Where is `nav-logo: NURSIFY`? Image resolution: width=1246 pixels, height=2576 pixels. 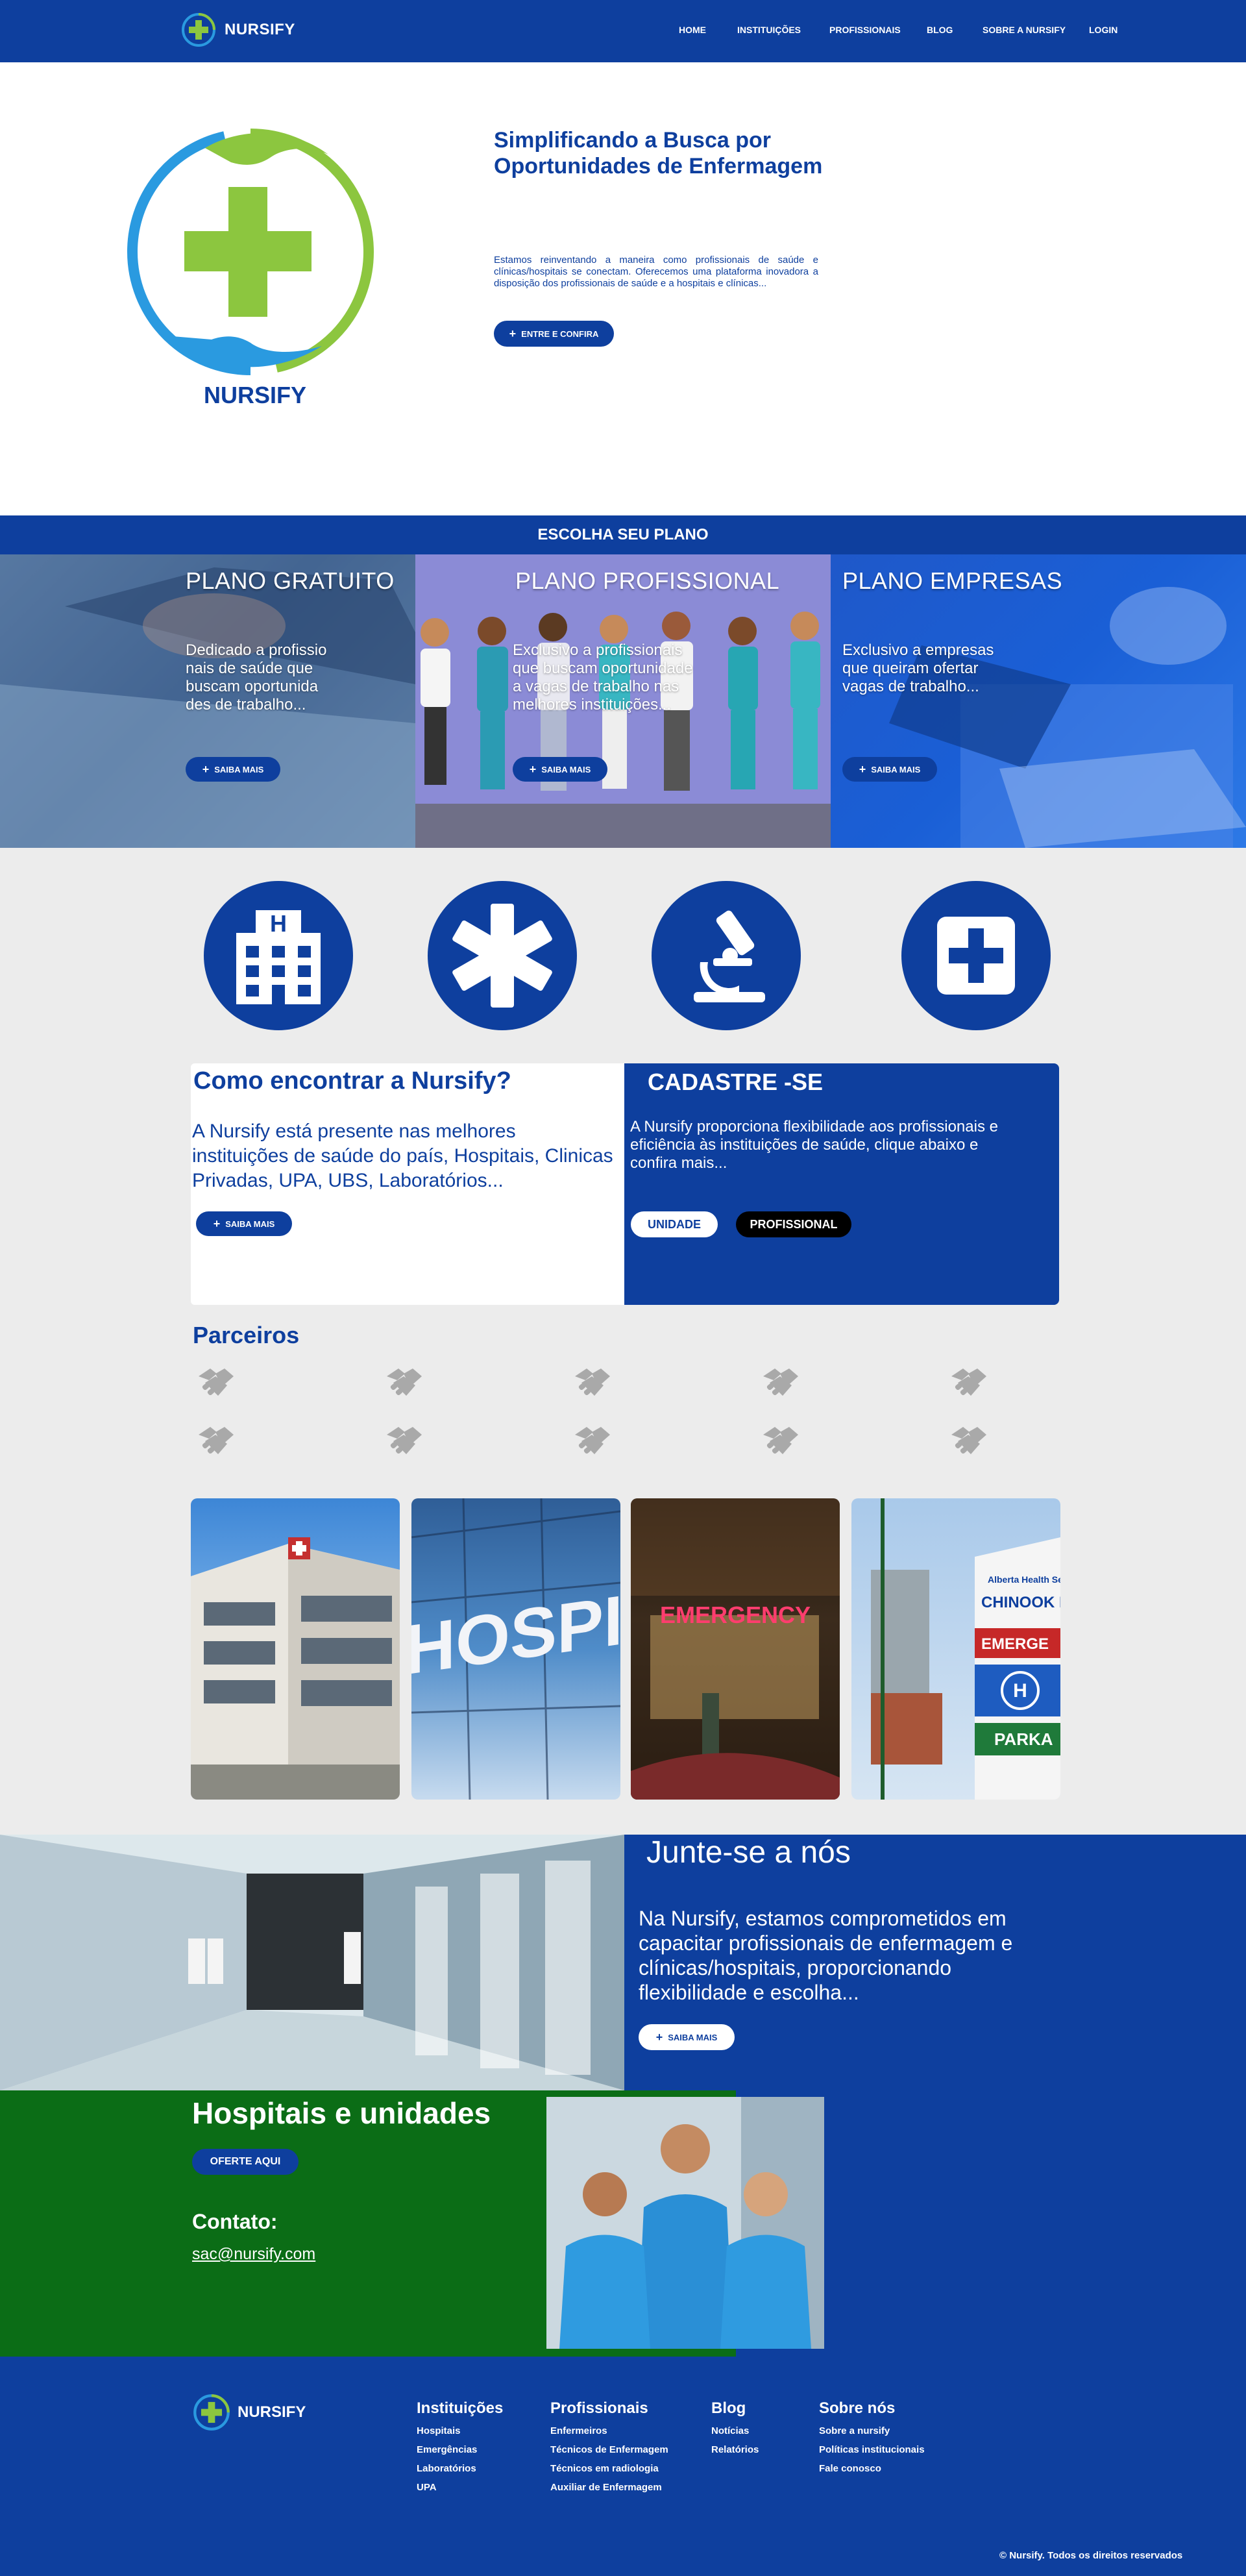 nav-logo: NURSIFY is located at coordinates (237, 30).